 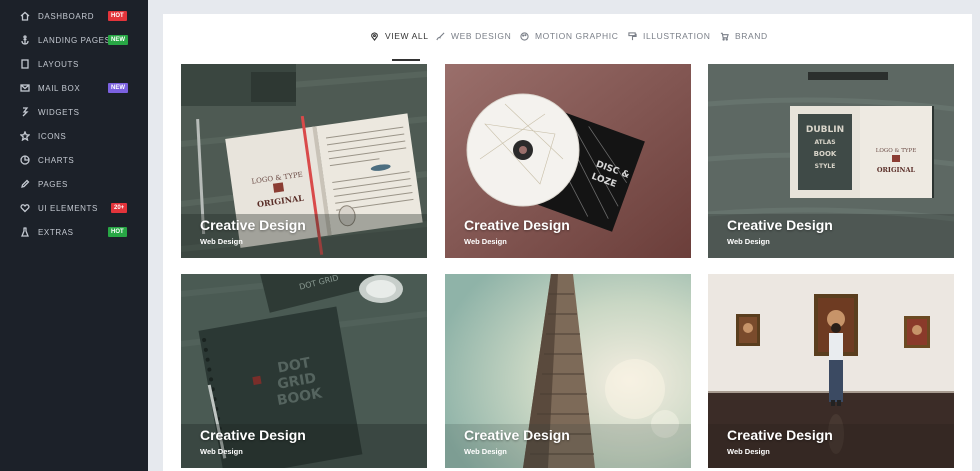 What do you see at coordinates (632, 35) in the screenshot?
I see `paint-roller-icon` at bounding box center [632, 35].